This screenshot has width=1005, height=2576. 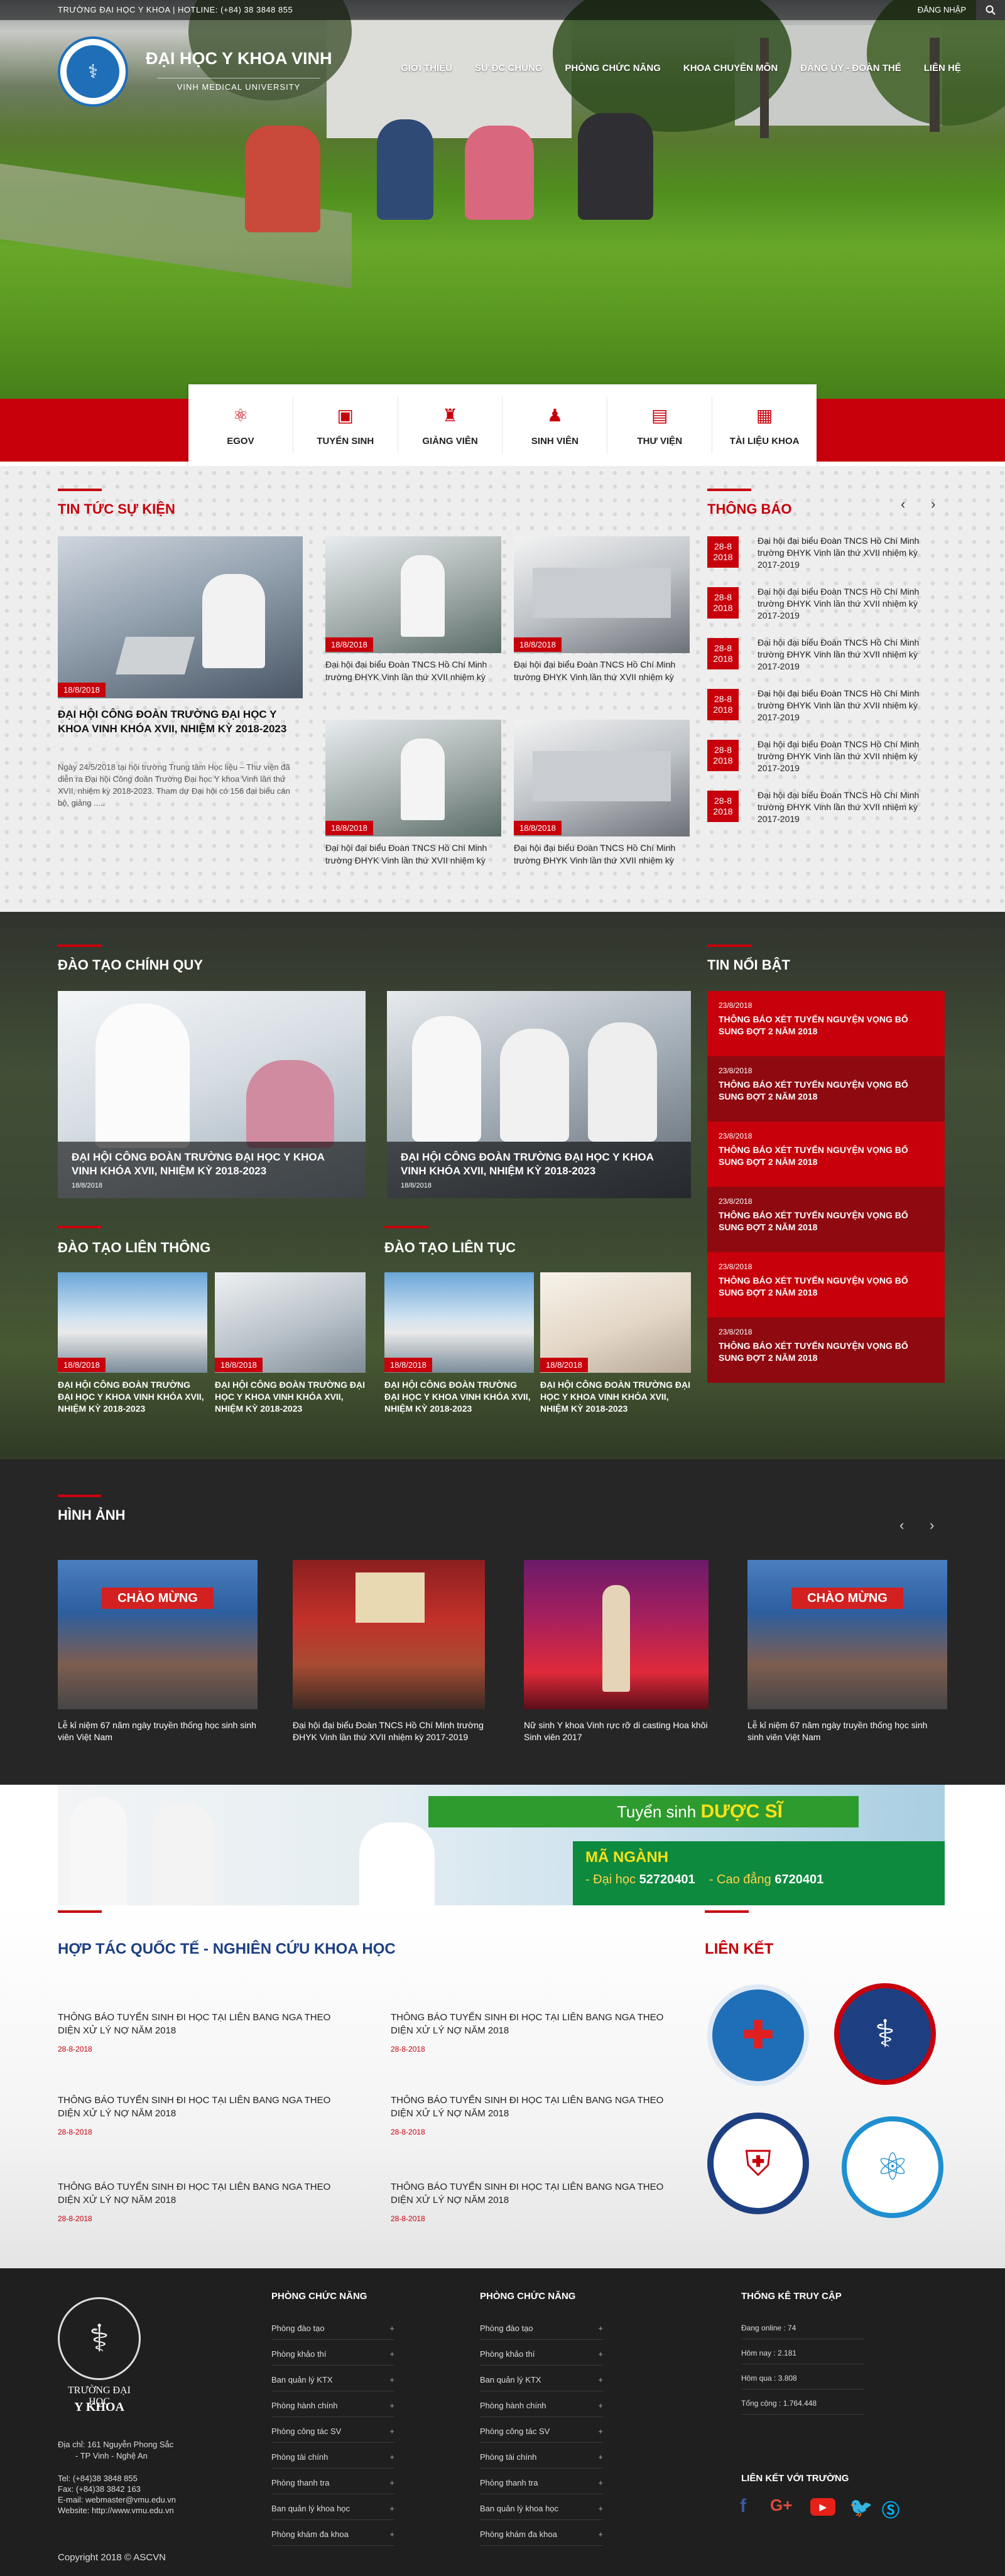 What do you see at coordinates (891, 2510) in the screenshot?
I see `skype-icon: Ⓢ` at bounding box center [891, 2510].